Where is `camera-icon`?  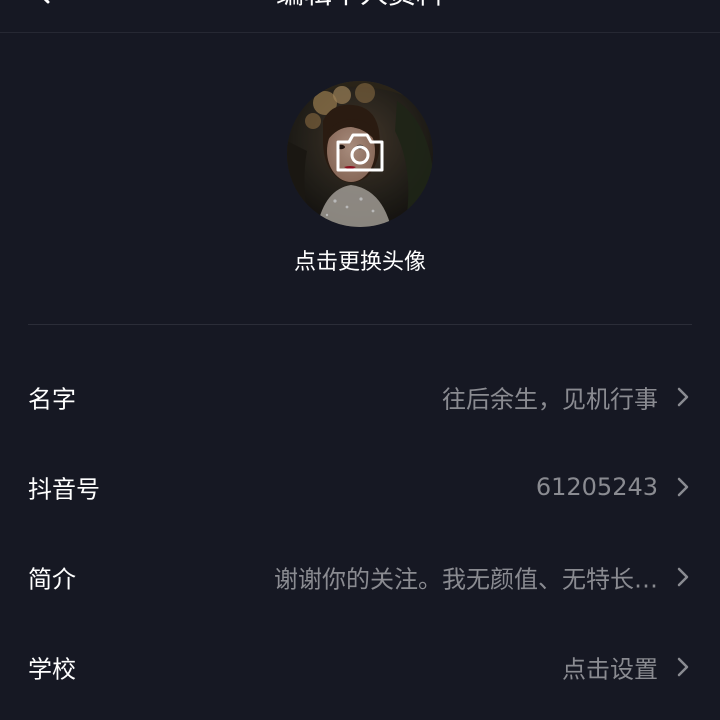 camera-icon is located at coordinates (360, 152).